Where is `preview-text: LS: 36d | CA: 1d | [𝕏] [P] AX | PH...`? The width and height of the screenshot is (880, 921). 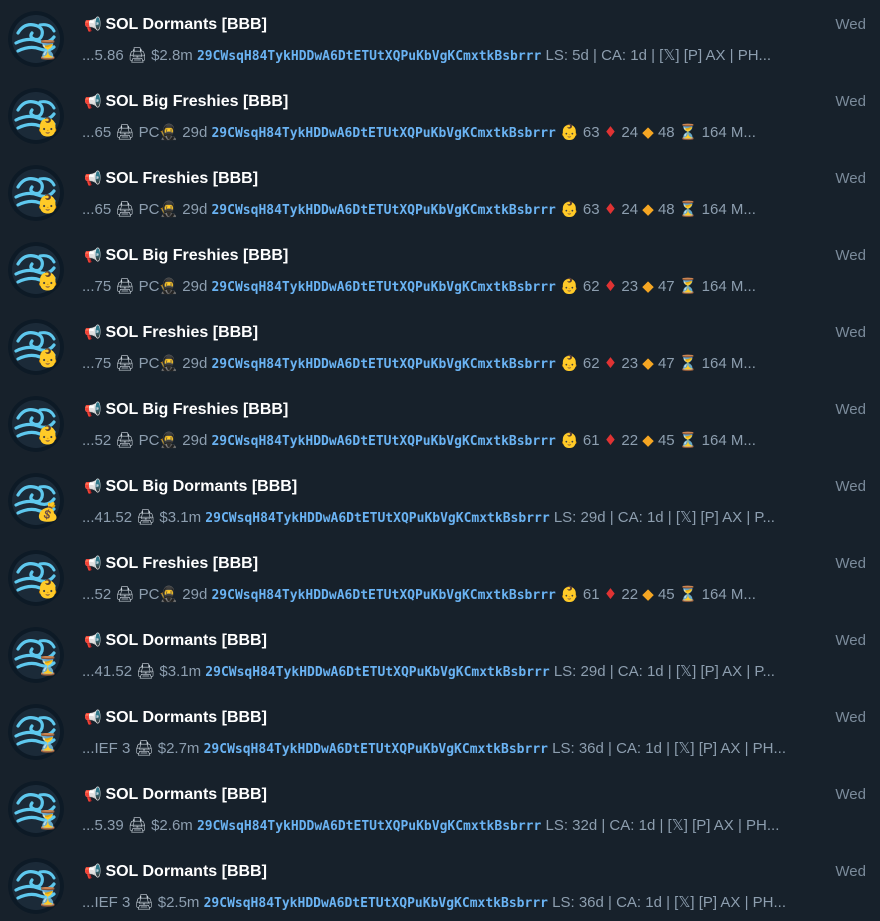 preview-text: LS: 36d | CA: 1d | [𝕏] [P] AX | PH... is located at coordinates (667, 748).